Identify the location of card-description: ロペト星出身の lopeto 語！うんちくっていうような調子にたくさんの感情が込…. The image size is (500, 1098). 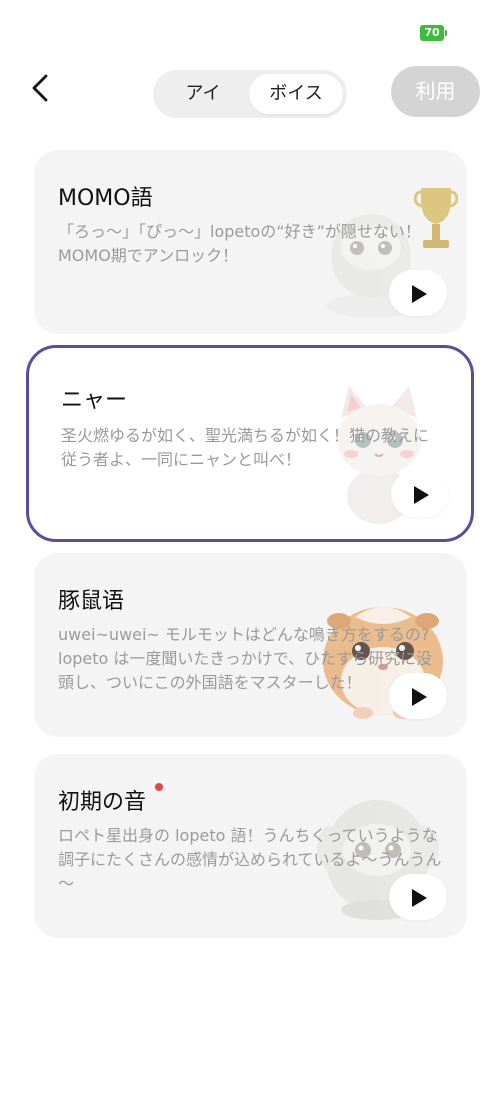
(250, 859).